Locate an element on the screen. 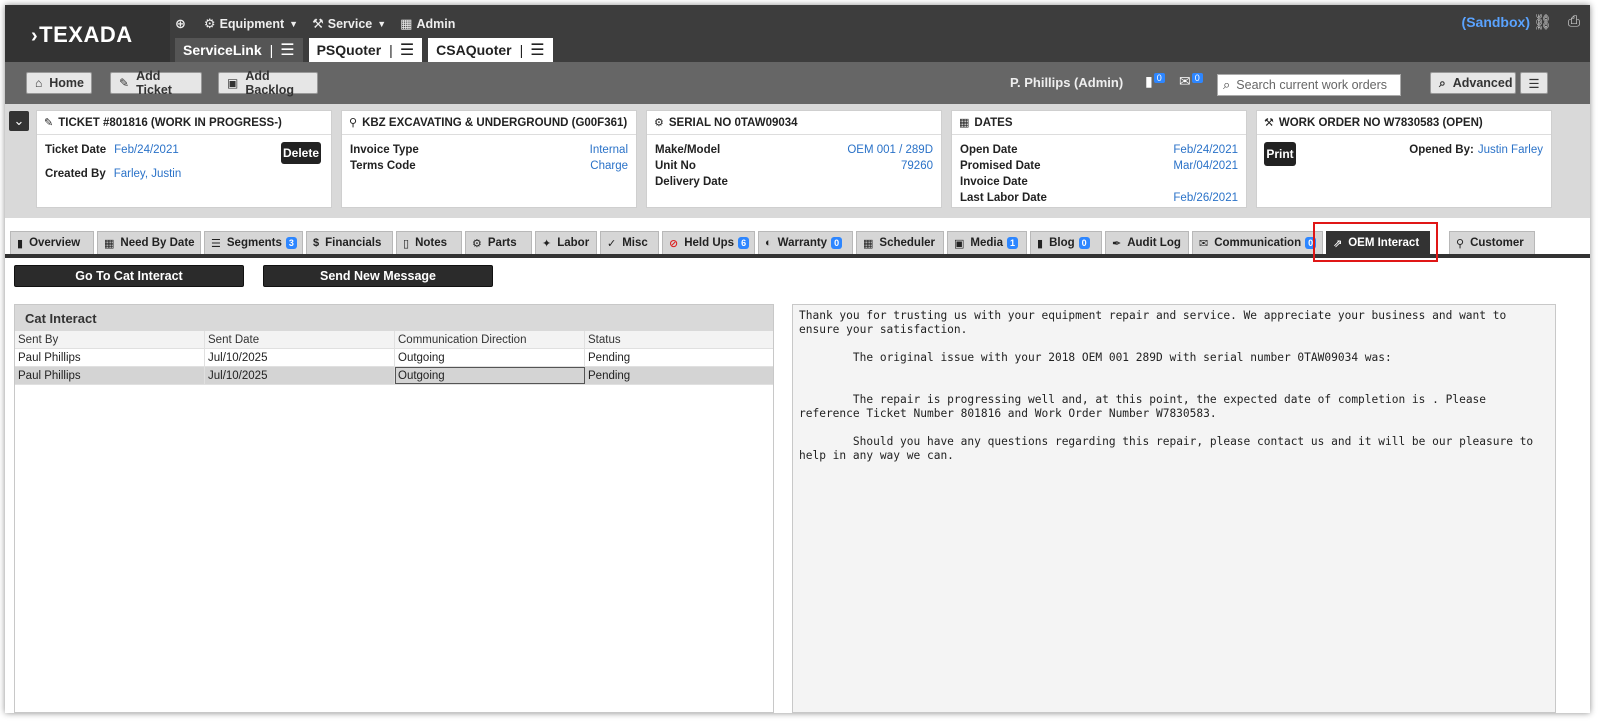  tab-financials: $ Financials is located at coordinates (349, 242).